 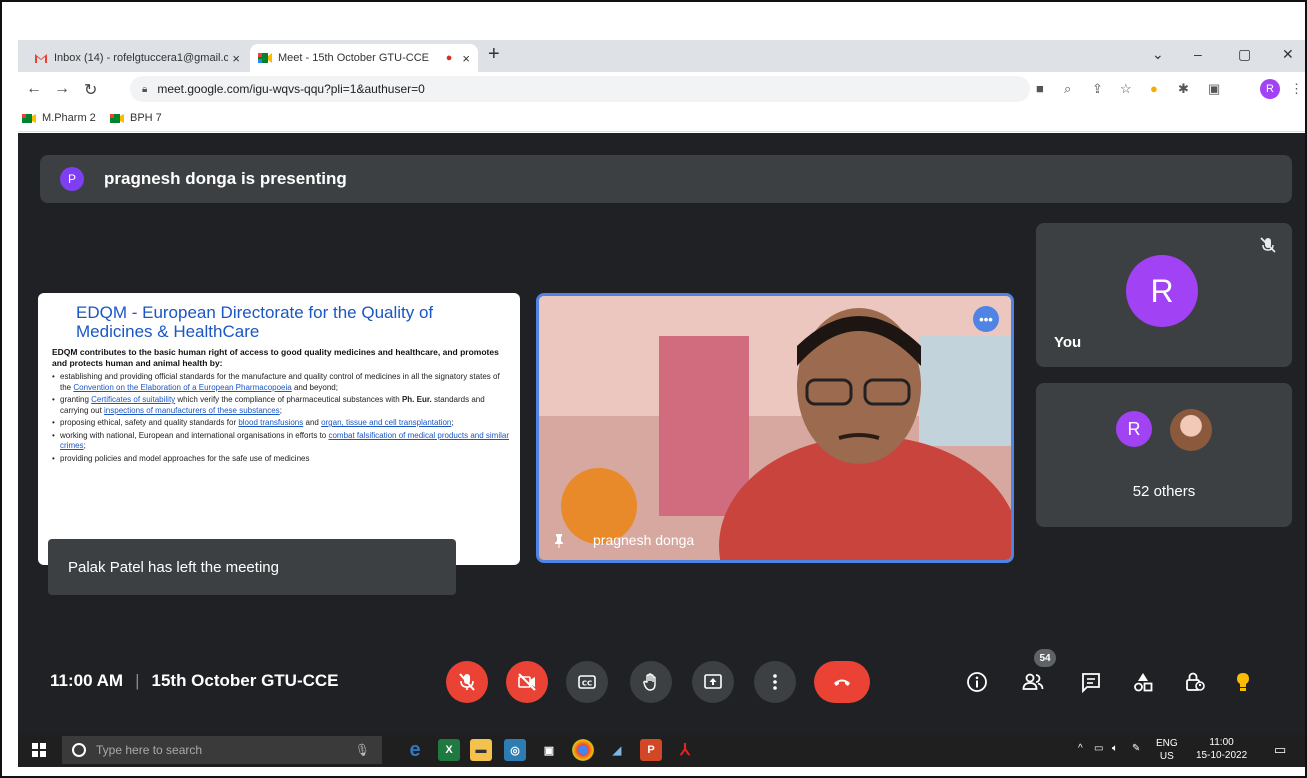 I want to click on presenting-text: pragnesh donga is presenting, so click(x=225, y=178).